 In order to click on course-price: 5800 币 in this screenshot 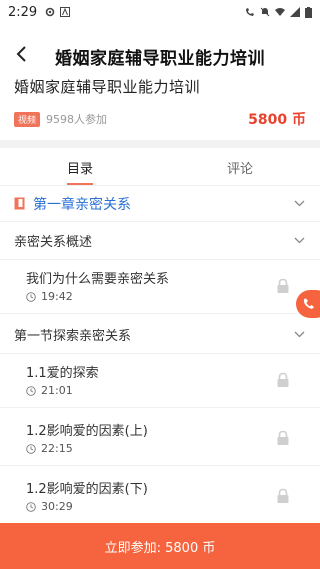, I will do `click(277, 120)`.